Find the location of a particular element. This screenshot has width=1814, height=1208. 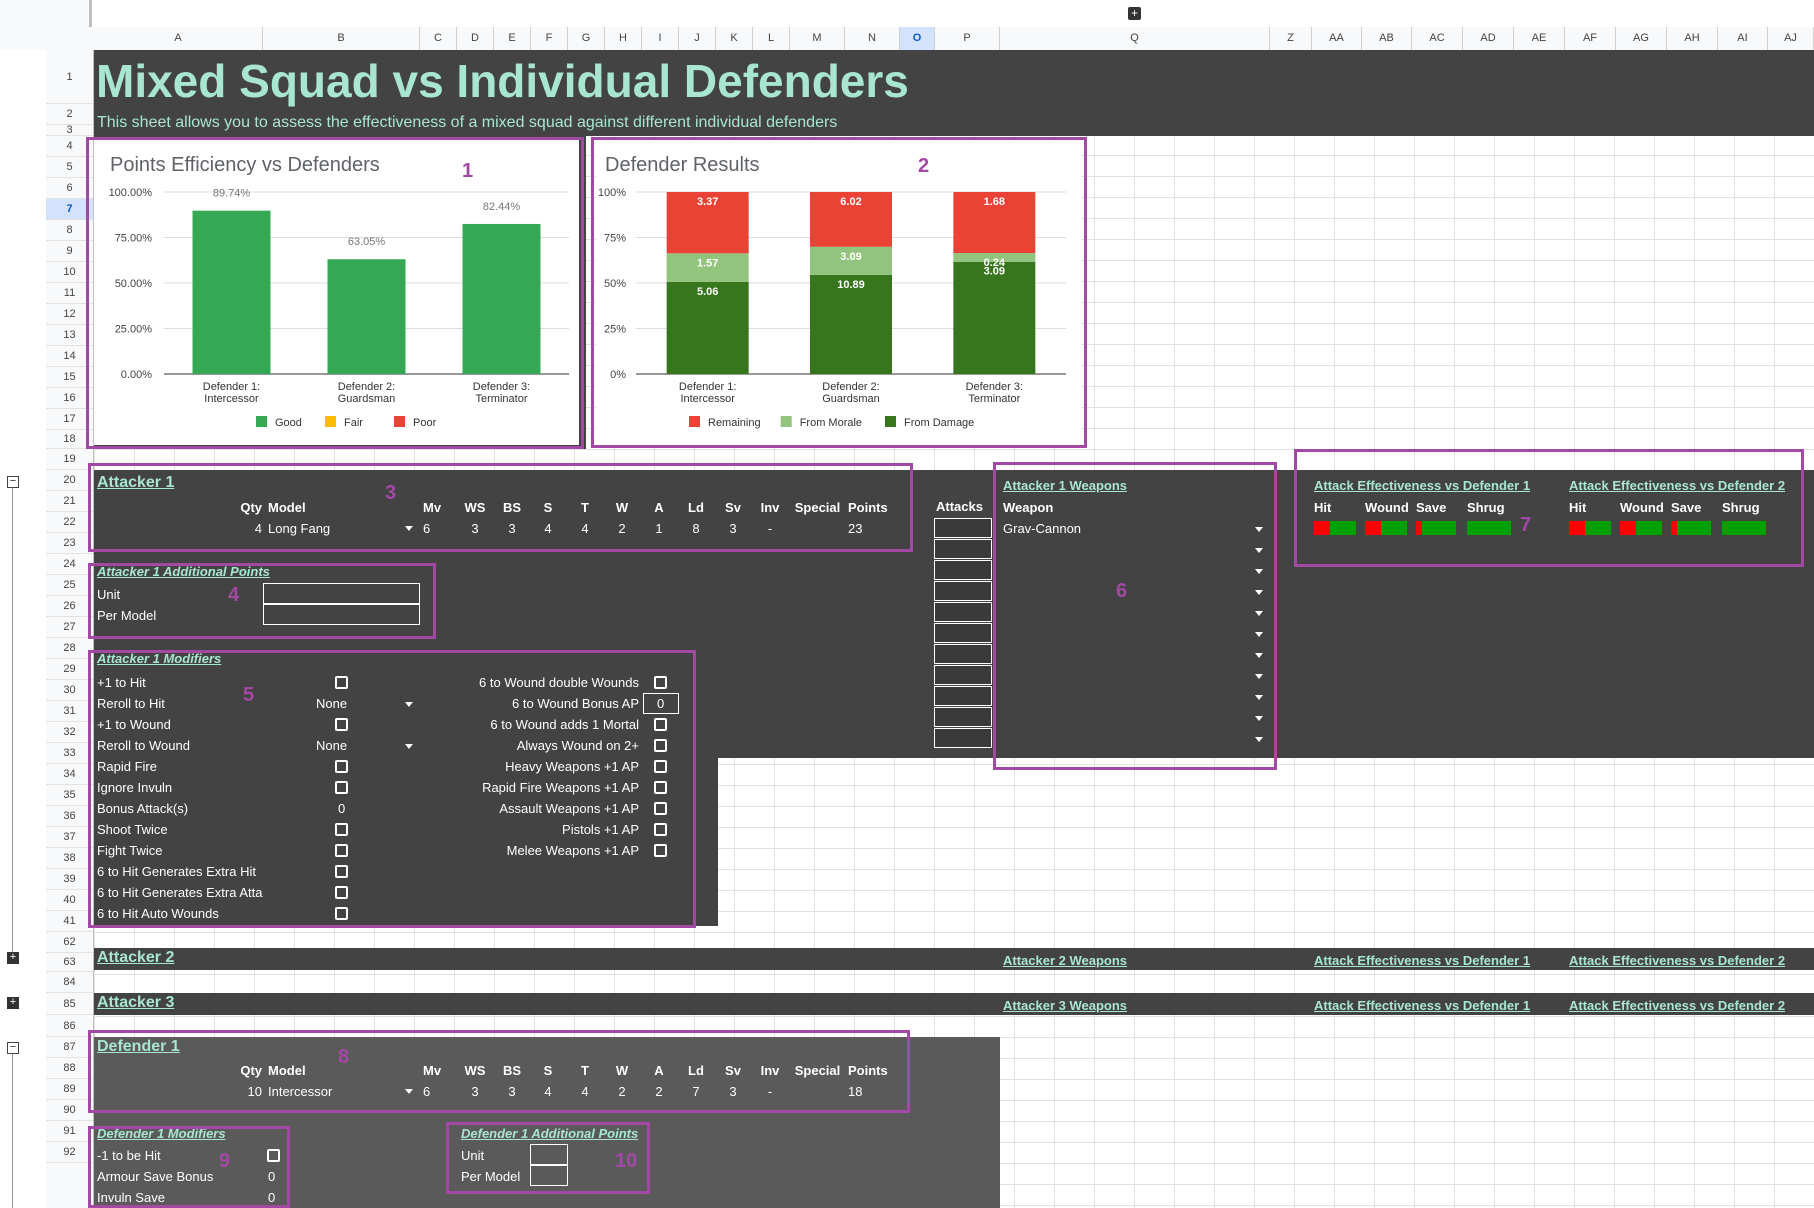

column-header-g: G is located at coordinates (586, 38).